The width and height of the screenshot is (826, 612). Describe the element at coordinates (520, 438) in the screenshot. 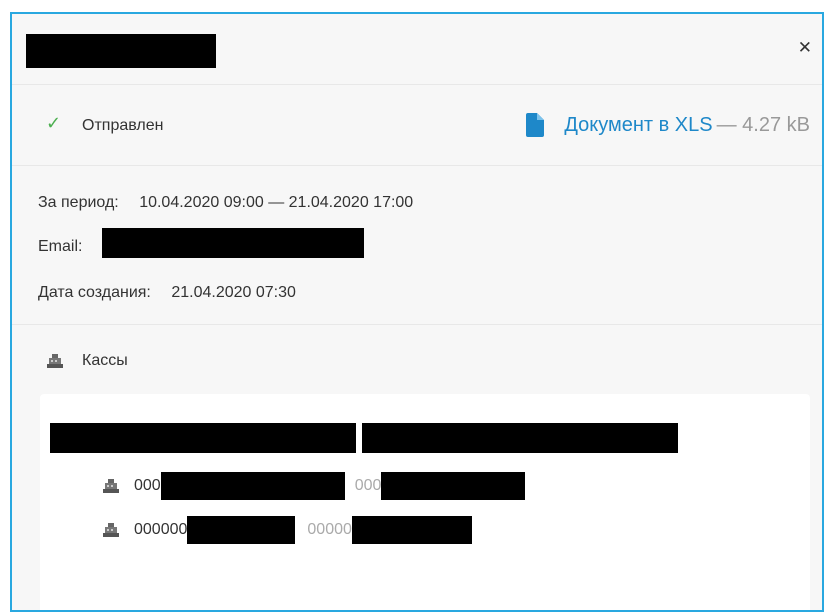

I see `redacted-cash-group-address` at that location.